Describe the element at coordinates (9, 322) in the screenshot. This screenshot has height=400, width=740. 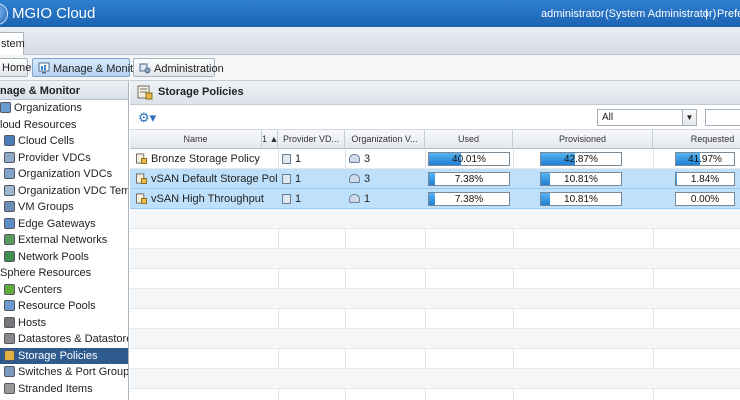
I see `host-icon` at that location.